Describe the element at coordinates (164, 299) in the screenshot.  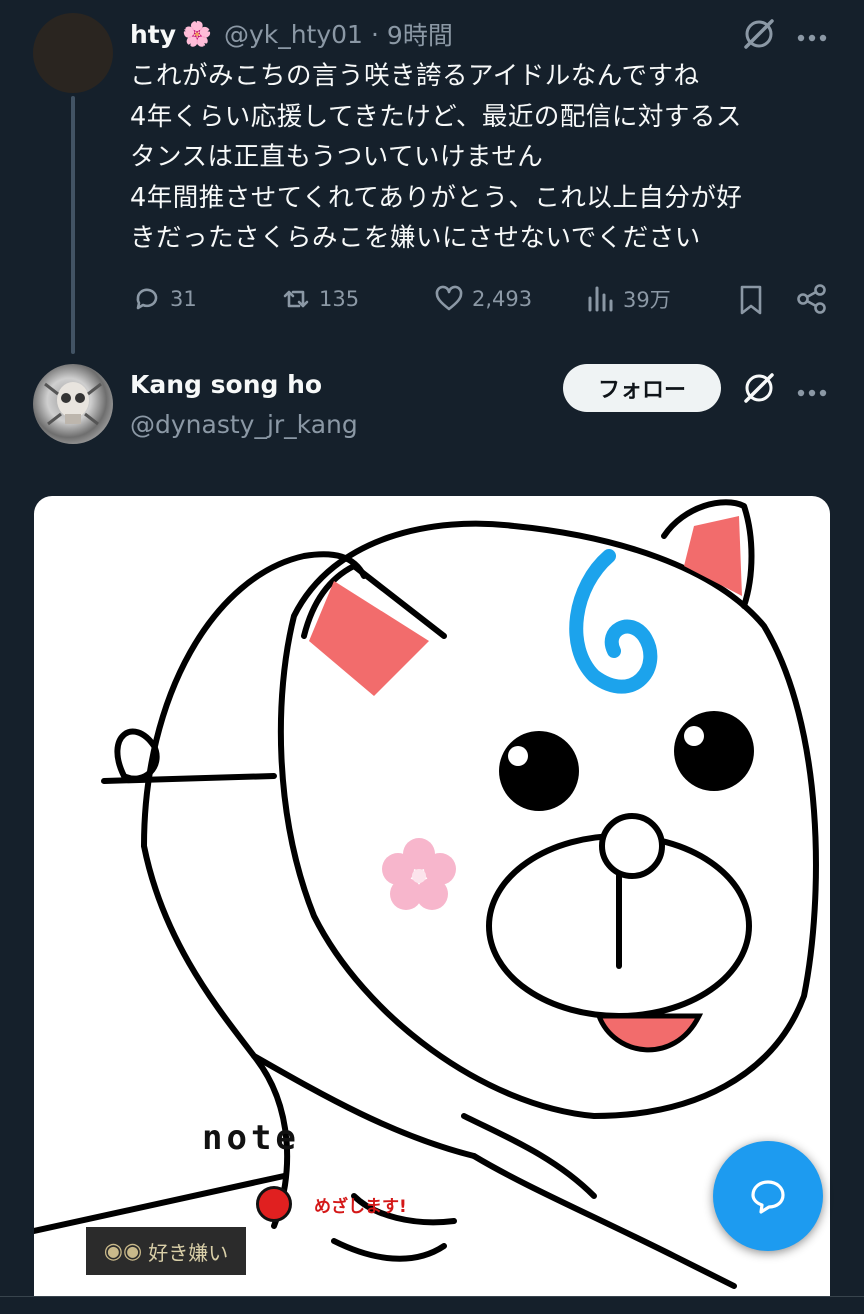
I see `reply-button: 31` at that location.